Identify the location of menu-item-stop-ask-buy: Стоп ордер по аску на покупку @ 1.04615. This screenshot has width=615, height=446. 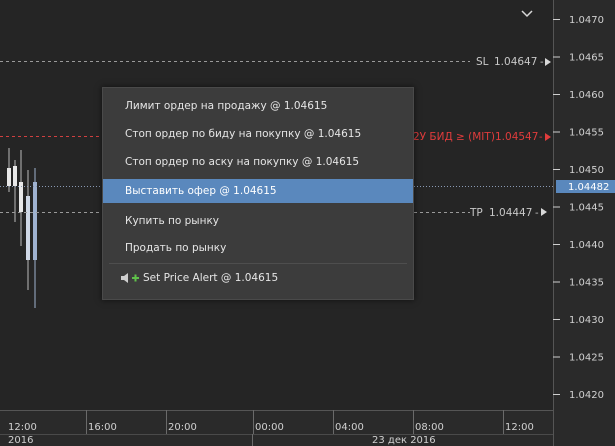
(258, 162).